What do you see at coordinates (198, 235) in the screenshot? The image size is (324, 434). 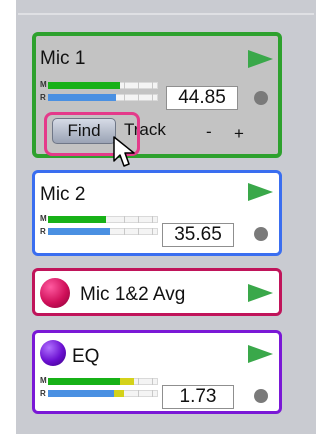 I see `value-field-mic-2: 35.65` at bounding box center [198, 235].